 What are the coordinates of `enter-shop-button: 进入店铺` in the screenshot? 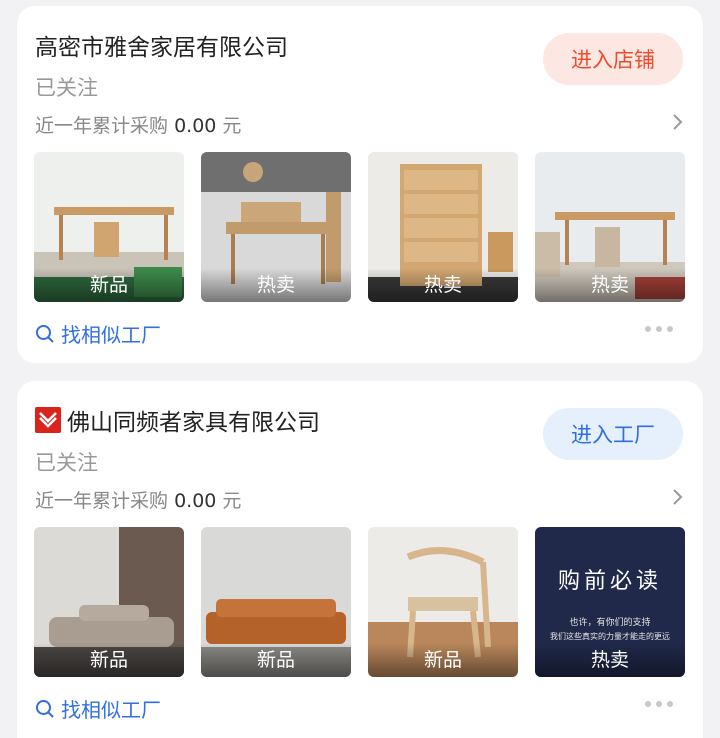 It's located at (613, 59).